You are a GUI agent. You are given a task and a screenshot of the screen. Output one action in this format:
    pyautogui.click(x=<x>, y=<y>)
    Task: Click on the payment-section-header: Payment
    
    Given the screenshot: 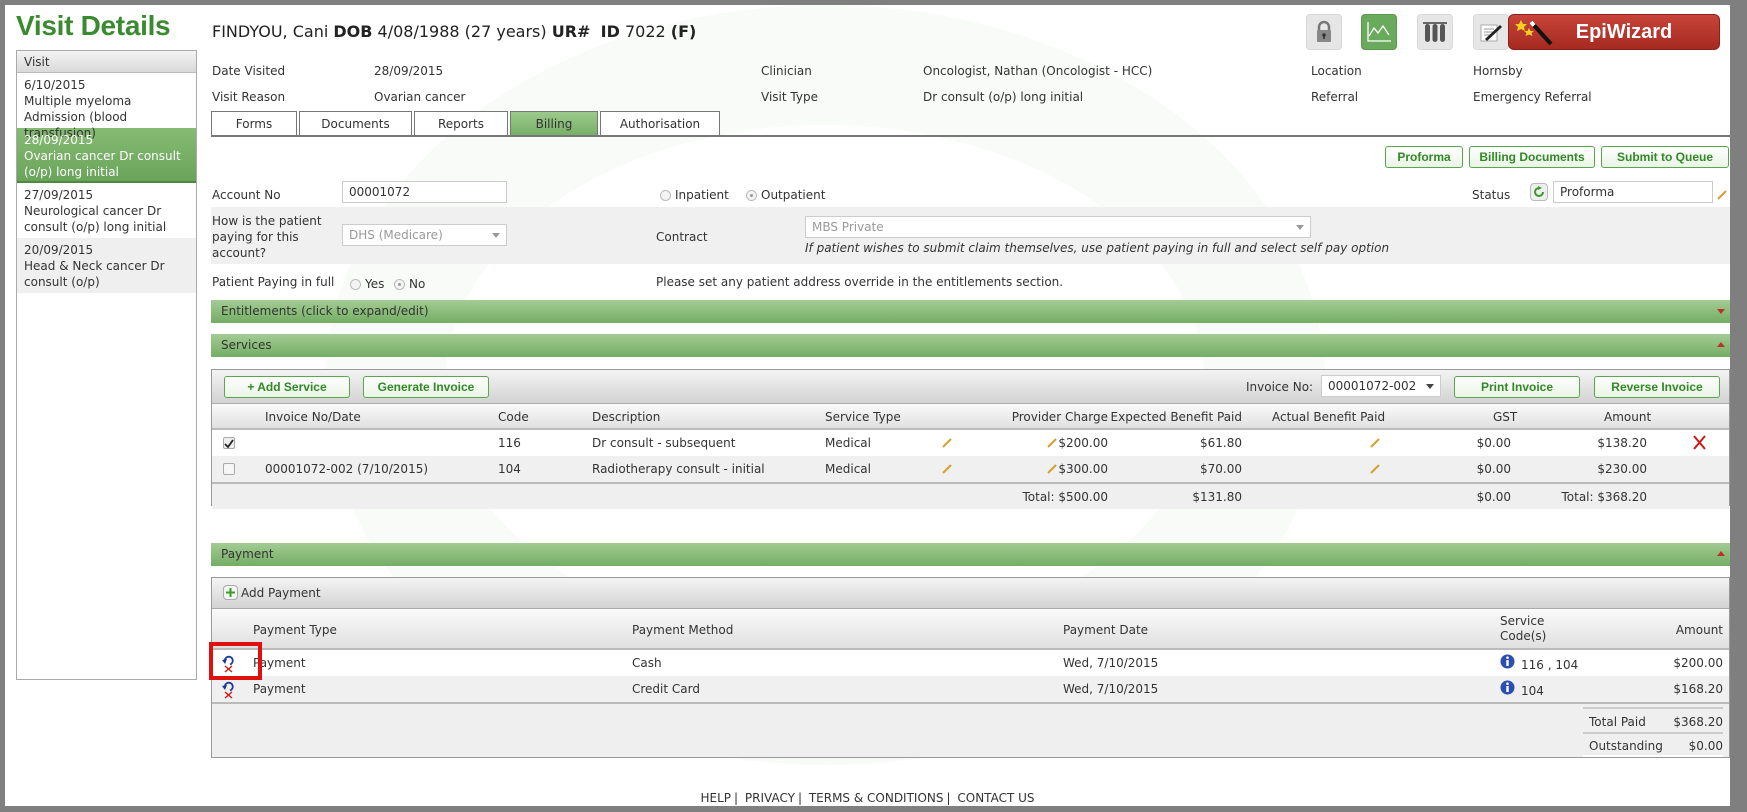 What is the action you would take?
    pyautogui.click(x=970, y=554)
    